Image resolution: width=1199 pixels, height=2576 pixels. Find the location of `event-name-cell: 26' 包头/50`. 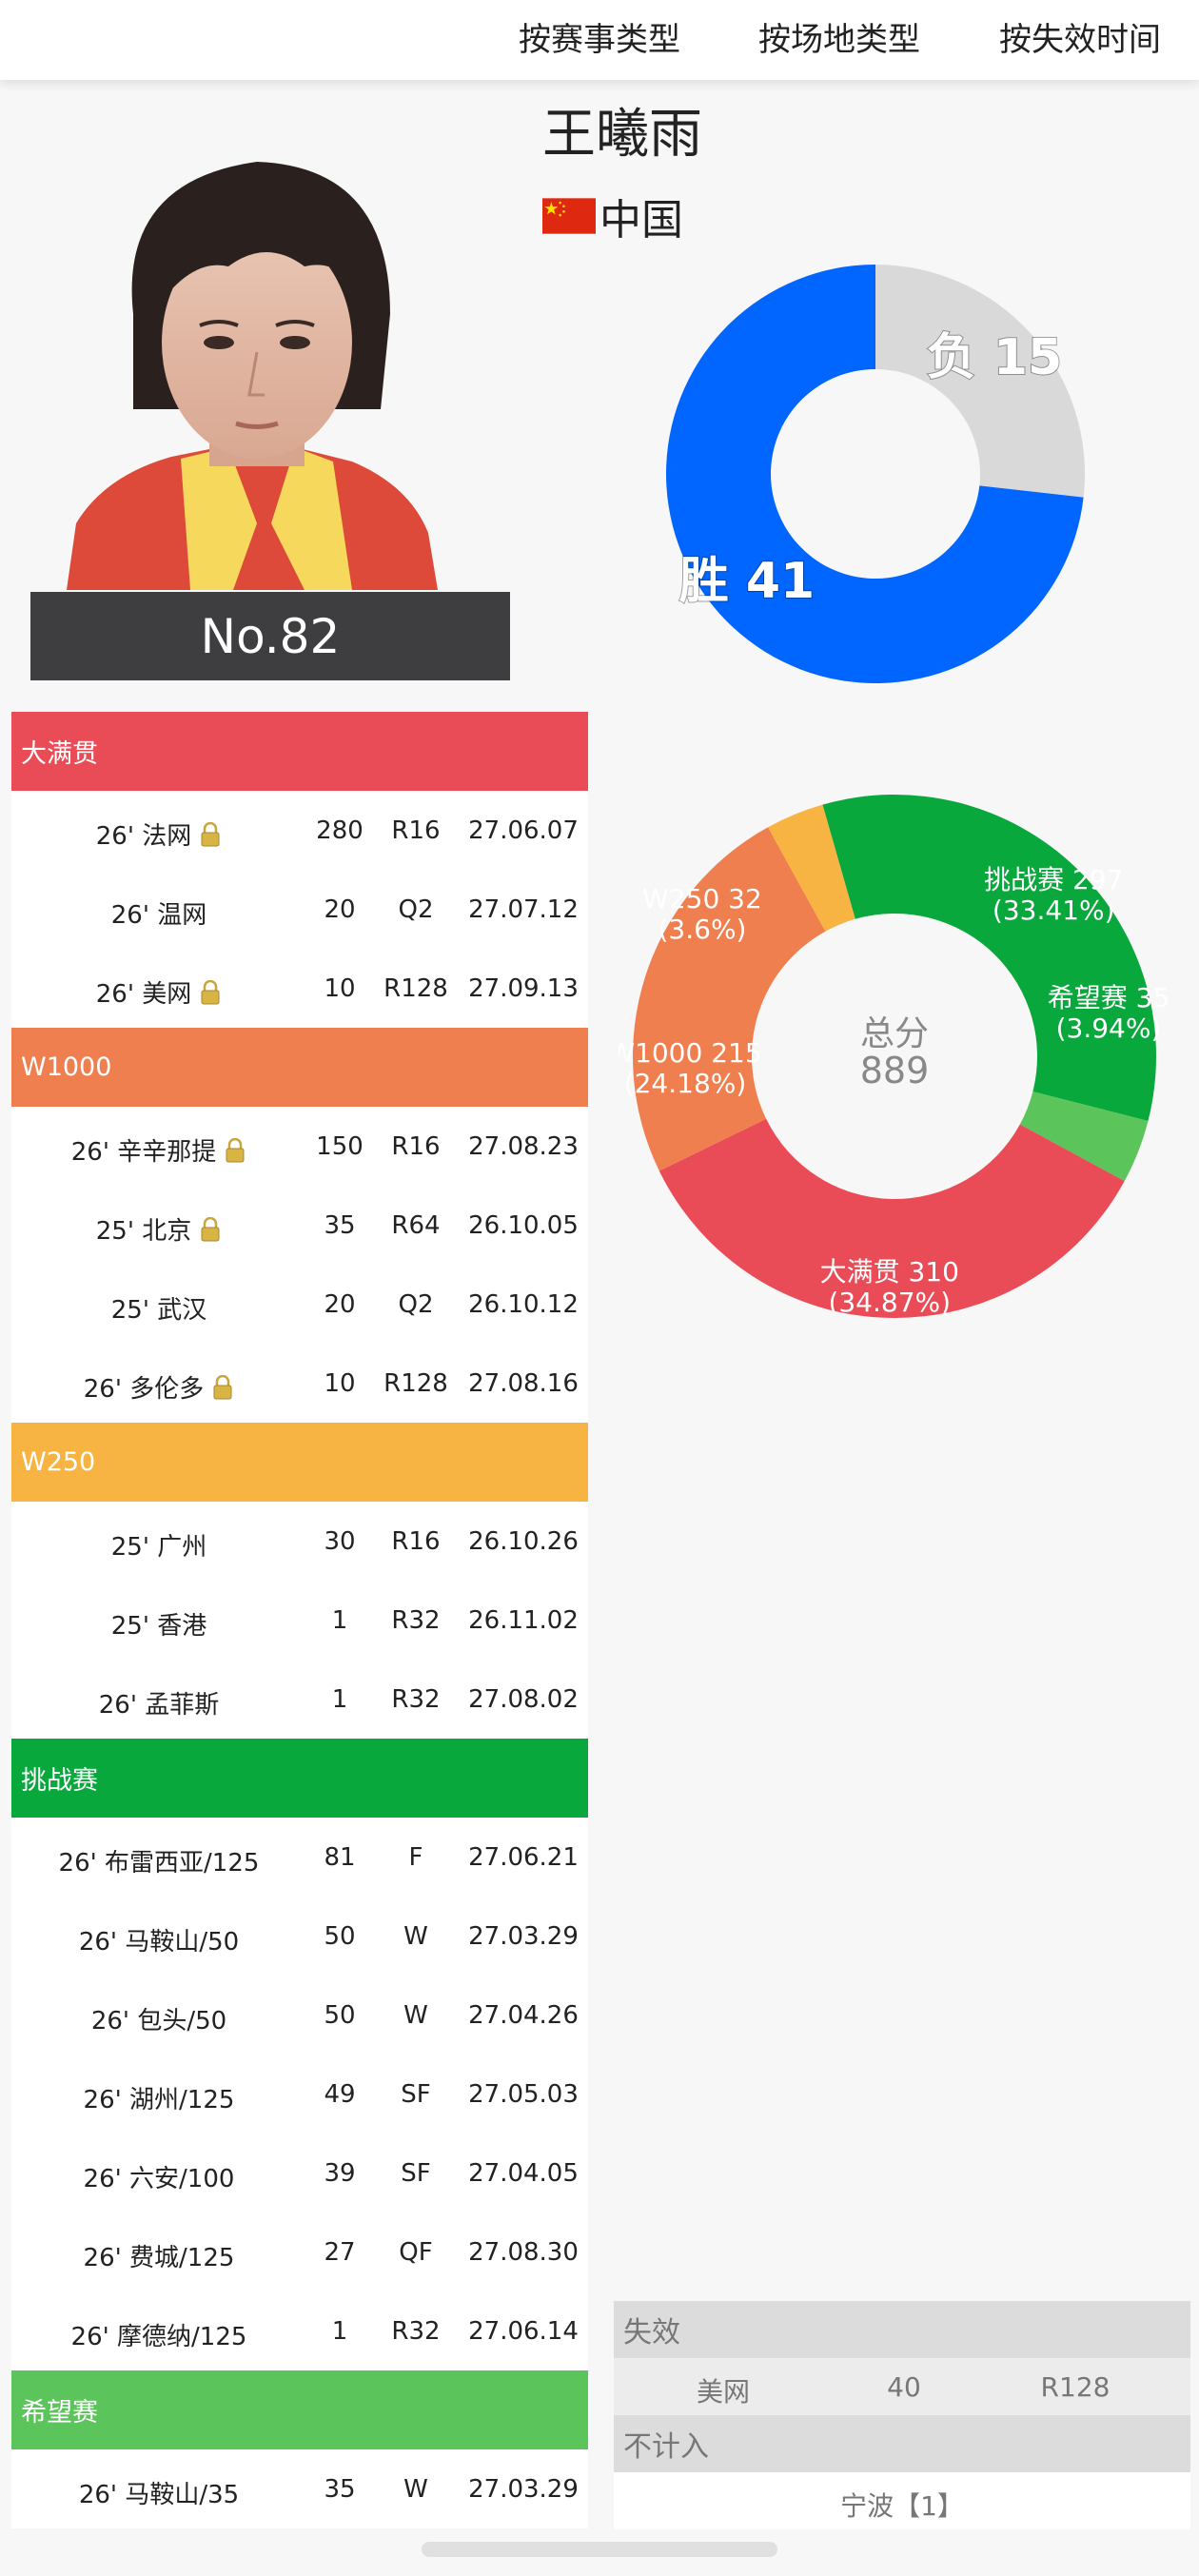

event-name-cell: 26' 包头/50 is located at coordinates (158, 2018).